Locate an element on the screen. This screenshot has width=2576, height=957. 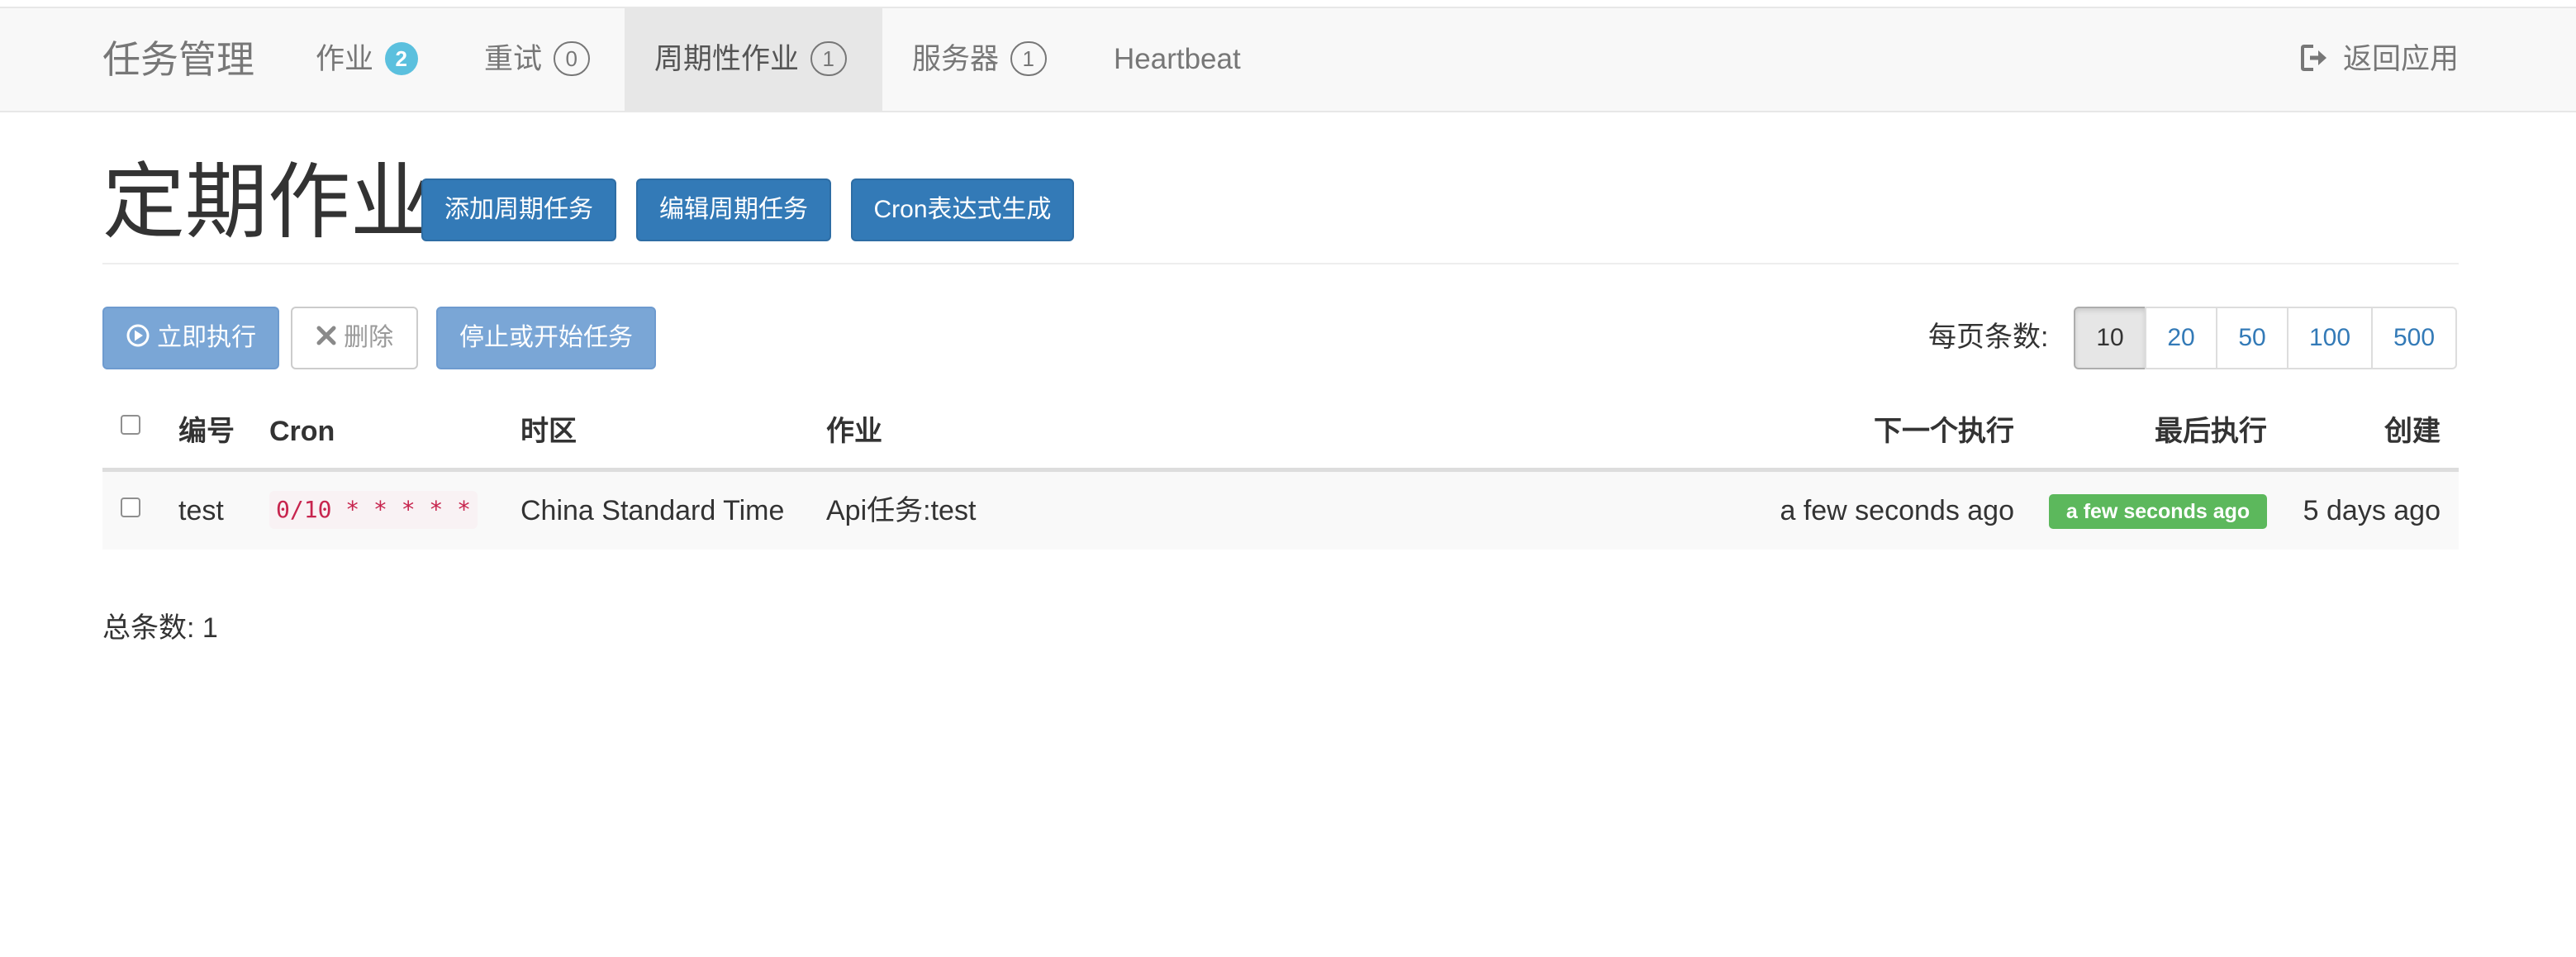
nav-item-label: 作业 is located at coordinates (345, 59).